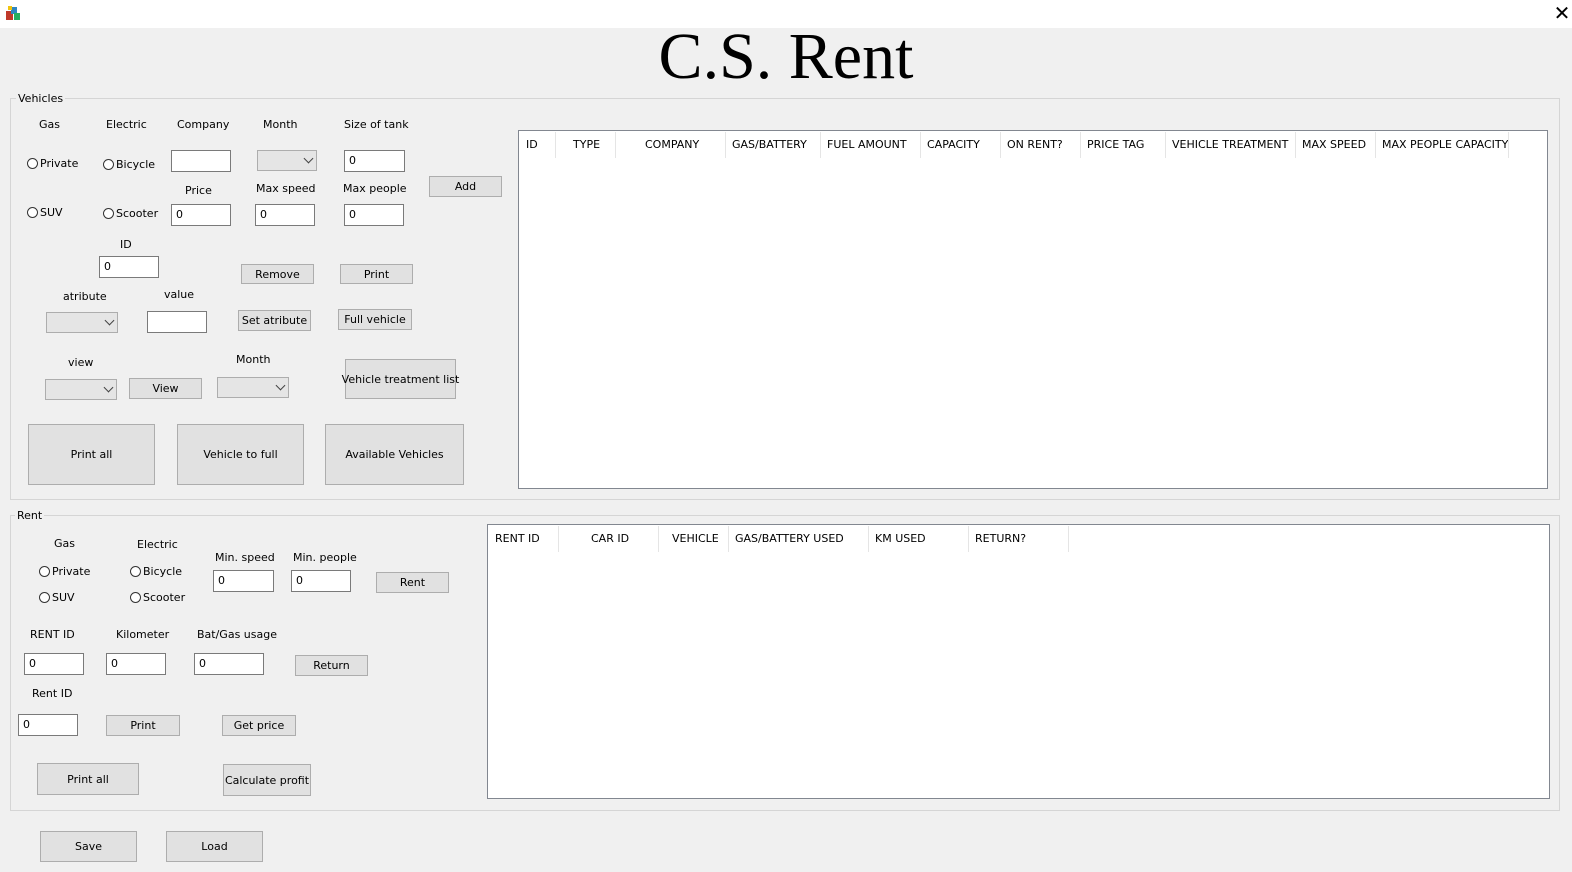  I want to click on company-input, so click(201, 161).